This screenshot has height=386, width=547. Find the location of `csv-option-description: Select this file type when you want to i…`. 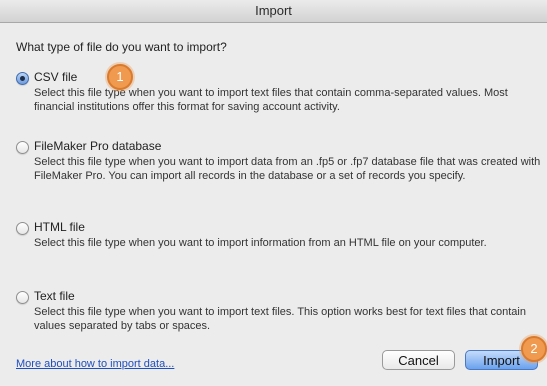

csv-option-description: Select this file type when you want to i… is located at coordinates (271, 100).